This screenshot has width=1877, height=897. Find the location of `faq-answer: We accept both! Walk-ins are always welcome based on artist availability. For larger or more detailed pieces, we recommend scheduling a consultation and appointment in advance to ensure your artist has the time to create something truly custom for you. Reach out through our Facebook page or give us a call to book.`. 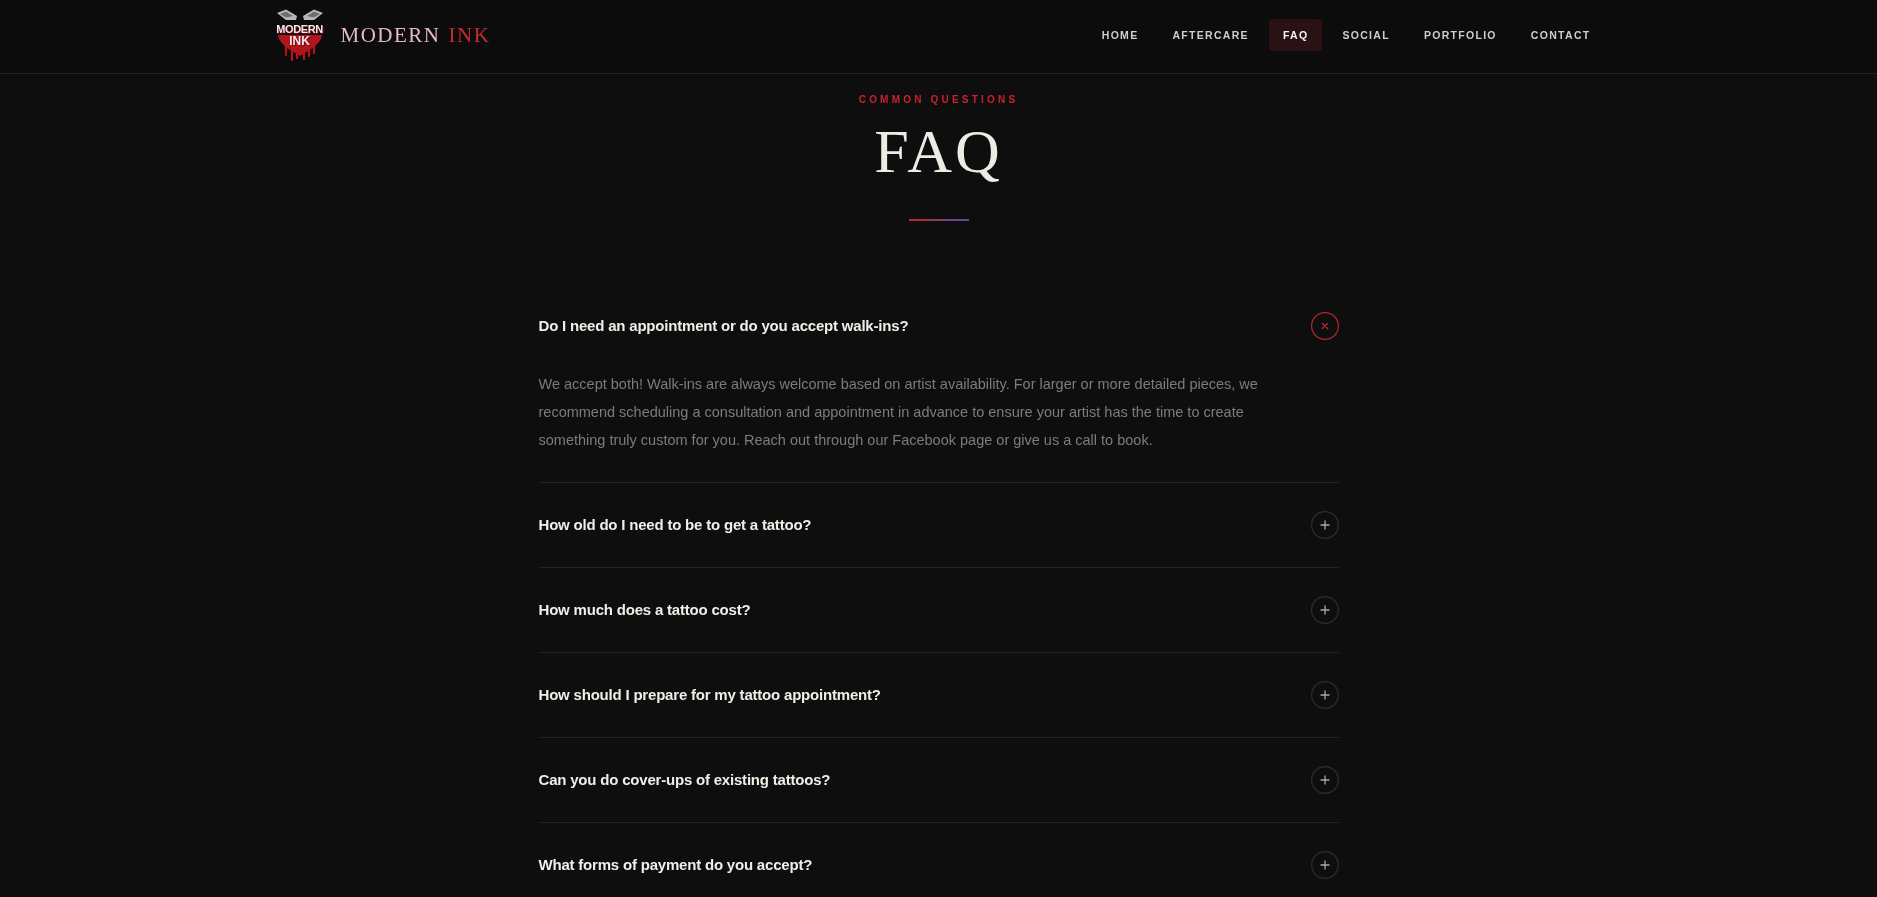

faq-answer: We accept both! Walk-ins are always welcome based on artist availability. For larger or more detailed pieces, we recommend scheduling a consultation and appointment in advance to ensure your artist has the time to create something truly custom for you. Reach out through our Facebook page or give us a call to book. is located at coordinates (898, 412).